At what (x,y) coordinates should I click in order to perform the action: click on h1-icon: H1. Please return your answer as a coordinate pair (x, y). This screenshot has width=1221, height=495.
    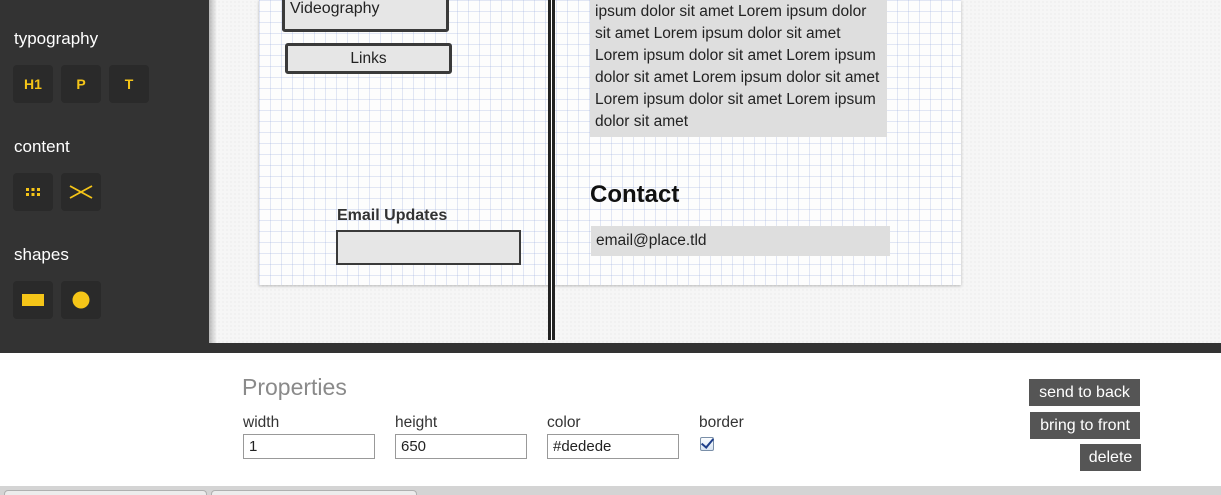
    Looking at the image, I should click on (33, 84).